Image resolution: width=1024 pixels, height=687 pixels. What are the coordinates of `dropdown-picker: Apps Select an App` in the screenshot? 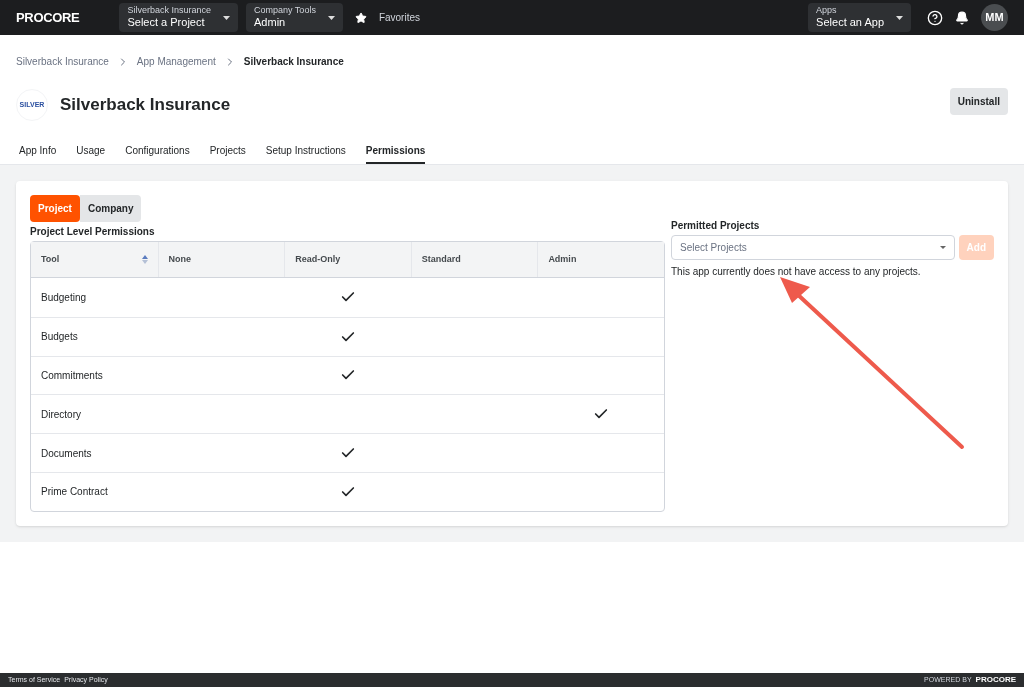 It's located at (859, 17).